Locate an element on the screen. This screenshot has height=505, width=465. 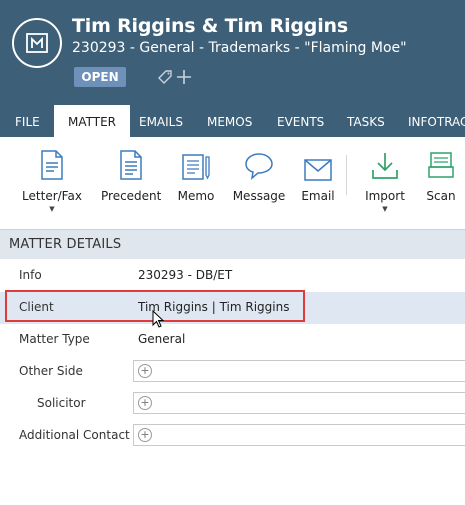
tab-matter: MATTER is located at coordinates (92, 121).